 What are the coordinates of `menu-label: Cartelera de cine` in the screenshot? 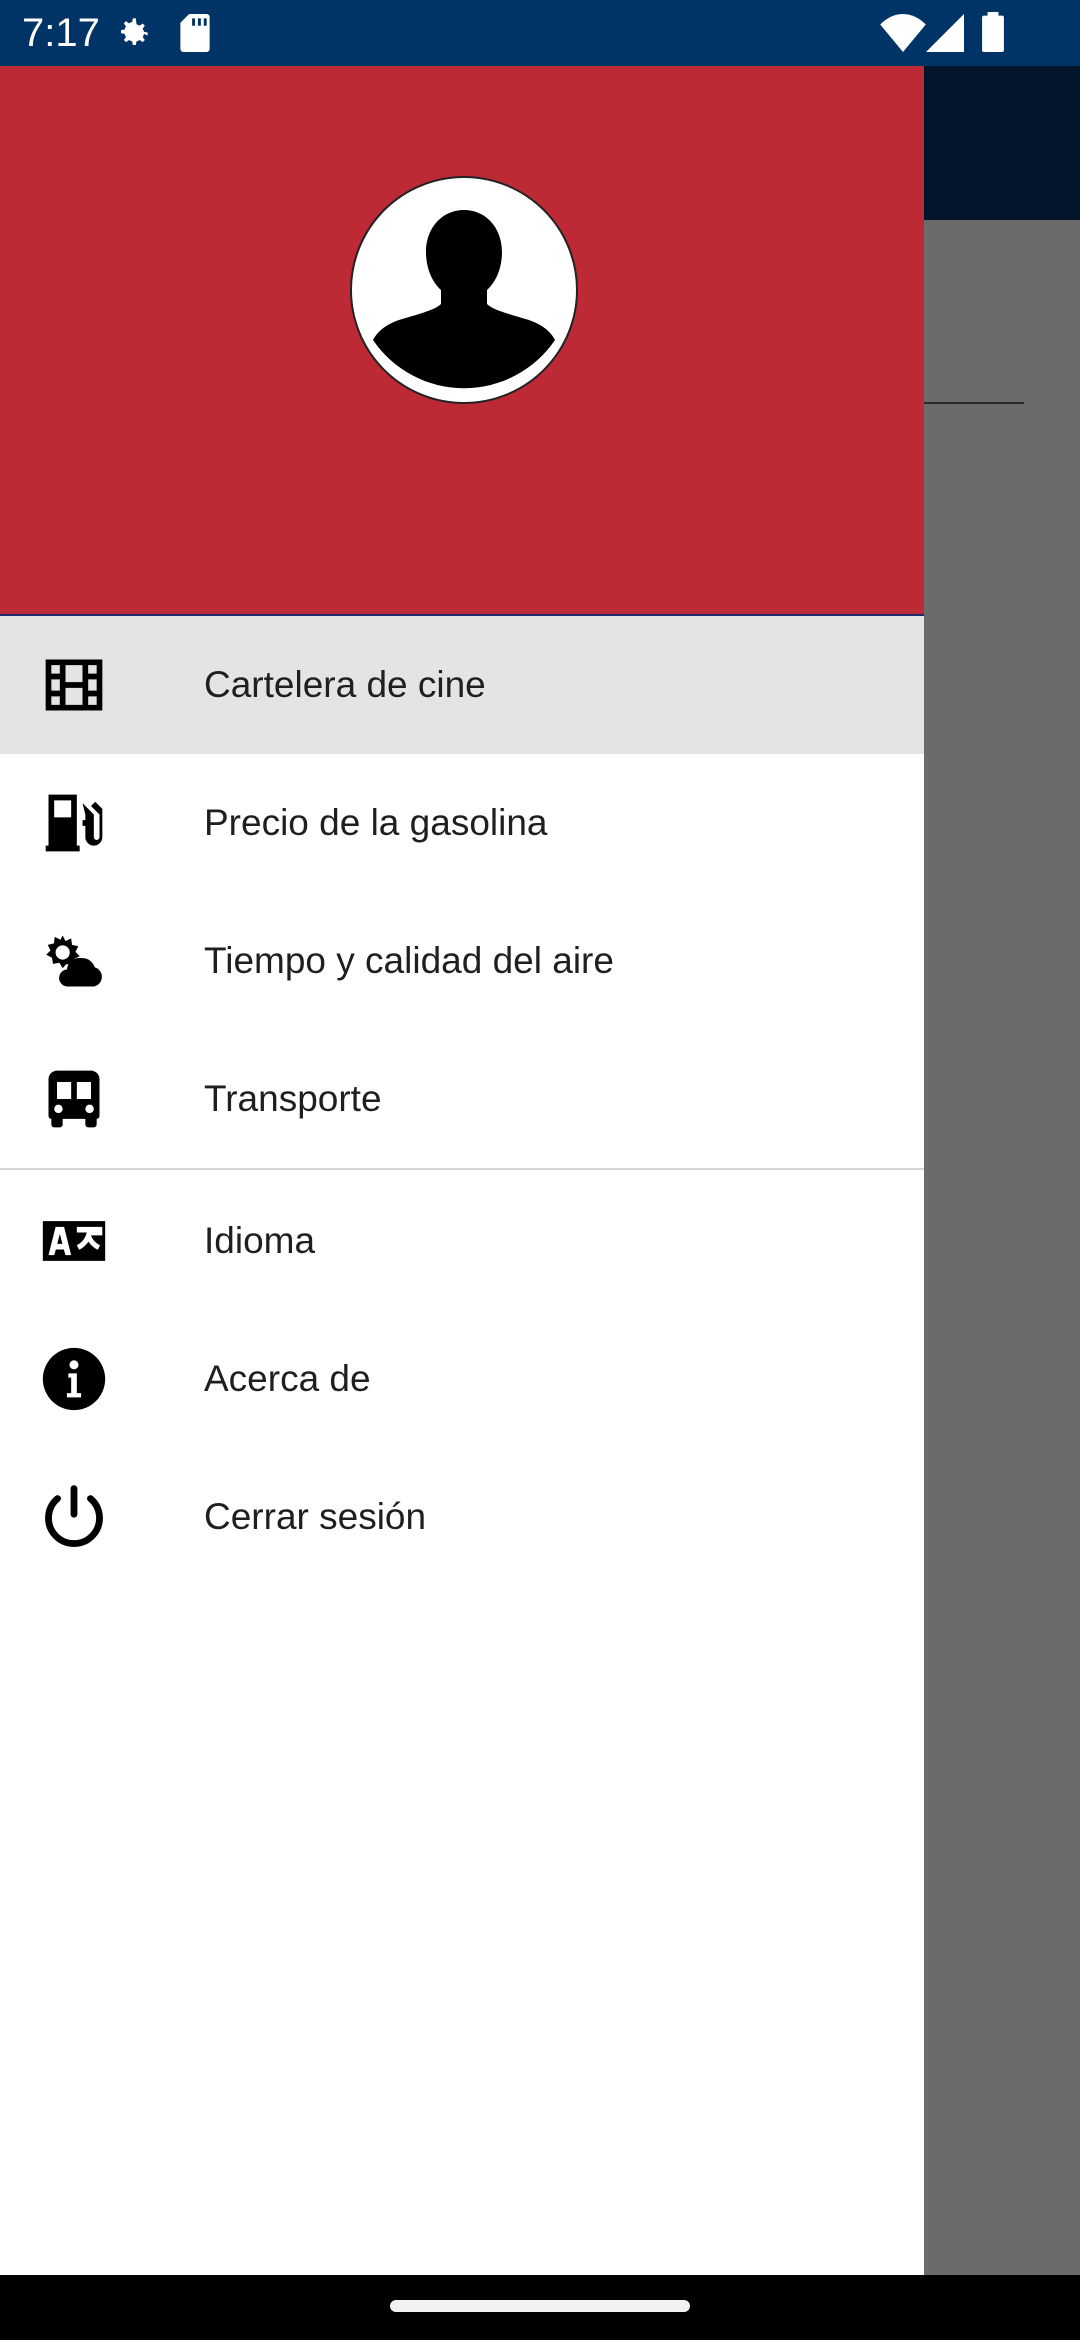 It's located at (345, 684).